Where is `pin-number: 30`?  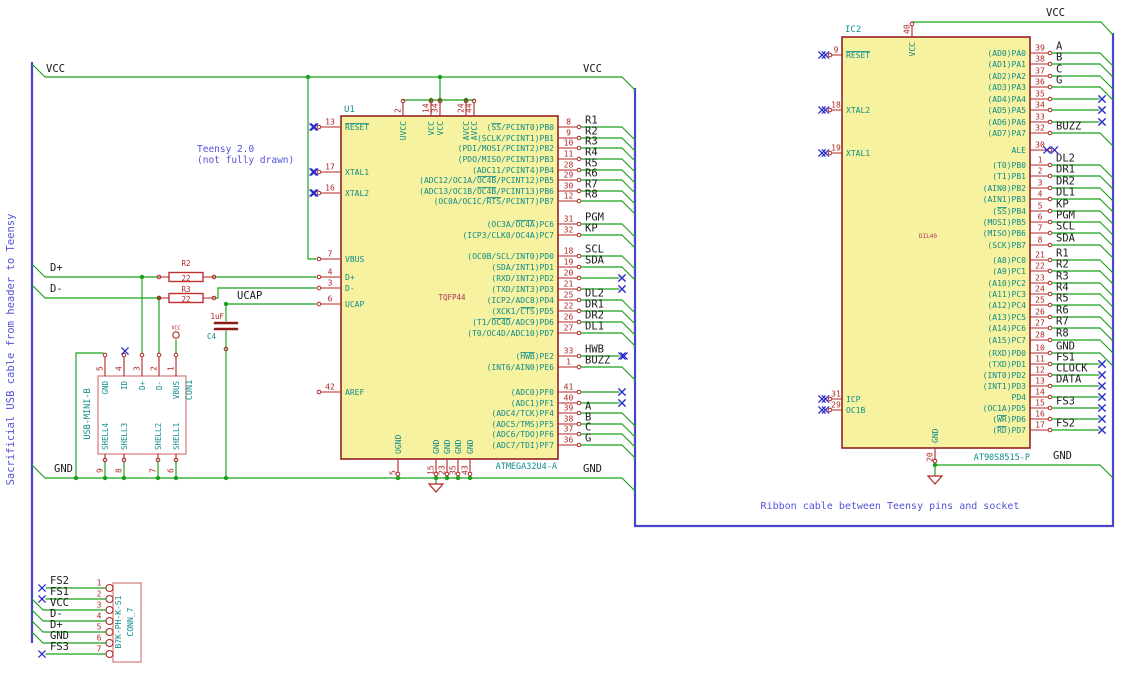 pin-number: 30 is located at coordinates (1040, 145).